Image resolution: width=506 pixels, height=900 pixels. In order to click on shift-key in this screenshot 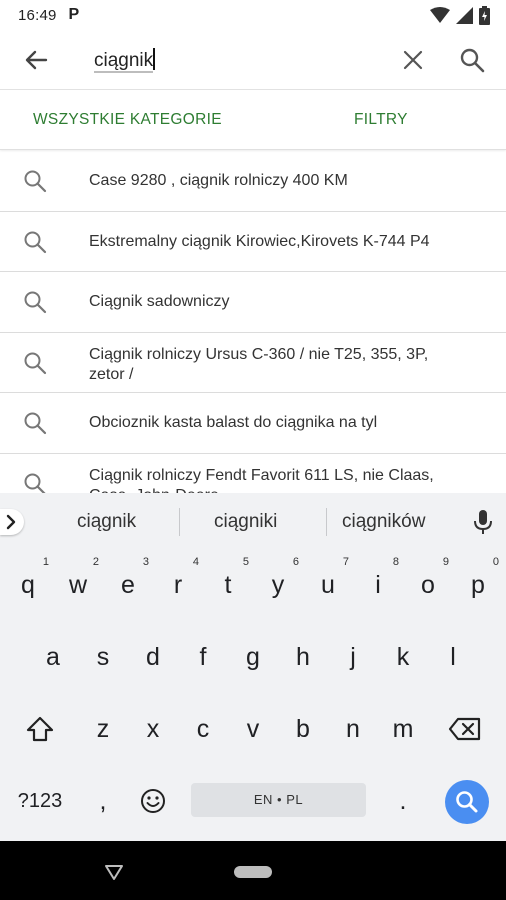, I will do `click(40, 729)`.